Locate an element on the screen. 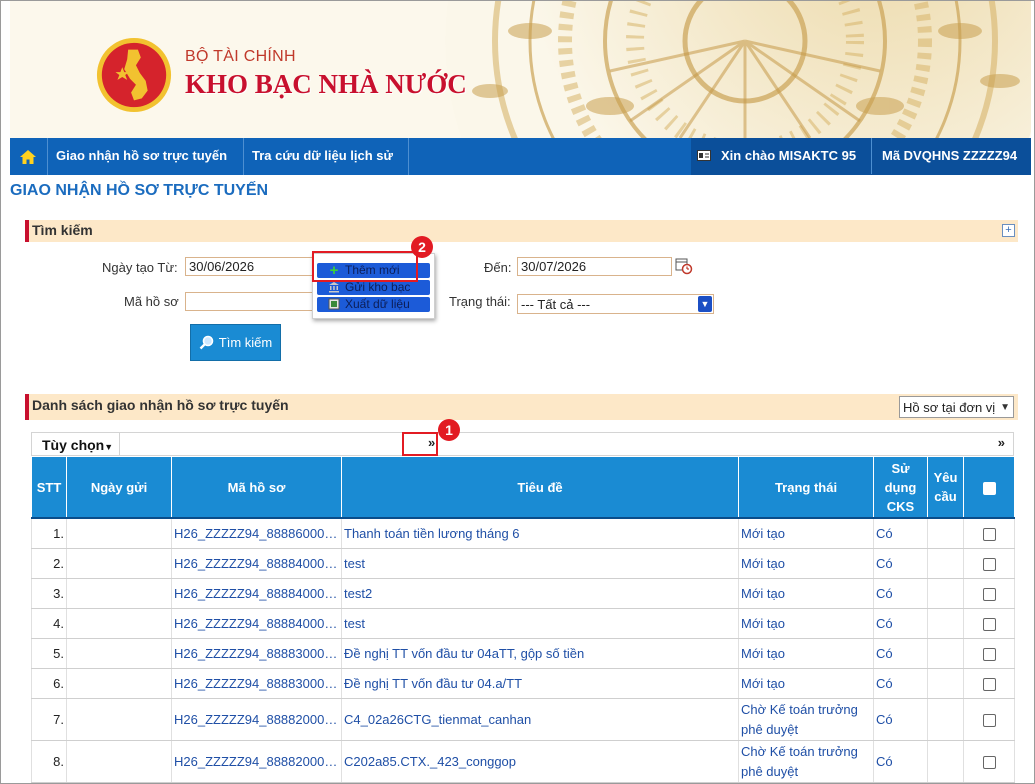  row-title: Thanh toán tiền lương tháng 6 is located at coordinates (540, 533).